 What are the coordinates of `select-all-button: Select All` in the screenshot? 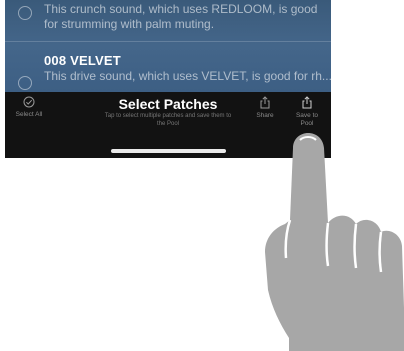 It's located at (29, 107).